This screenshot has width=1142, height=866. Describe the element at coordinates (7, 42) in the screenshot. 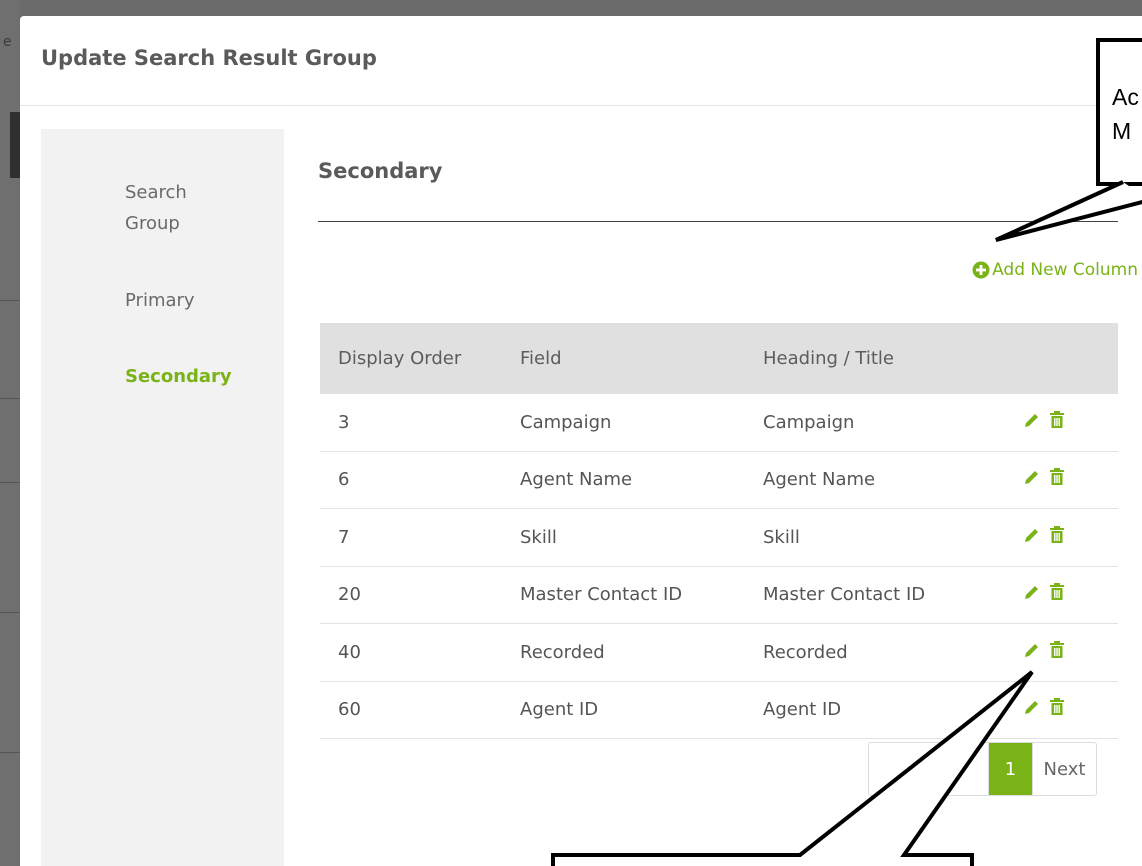

I see `background-text: e` at that location.